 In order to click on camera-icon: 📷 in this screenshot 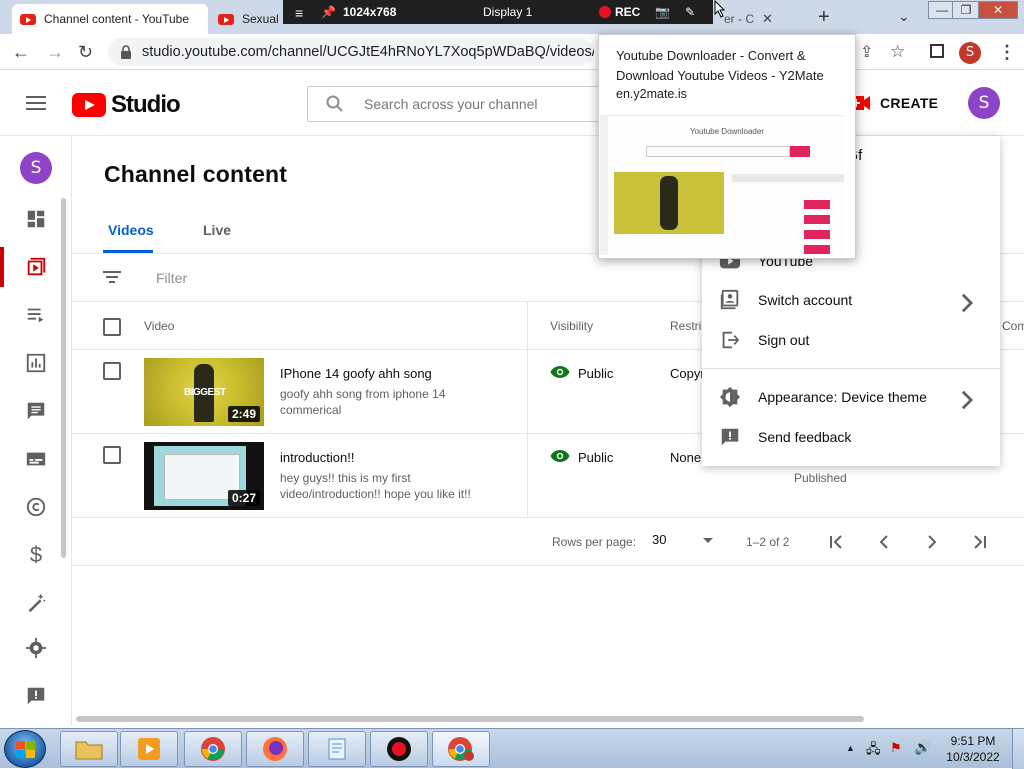, I will do `click(662, 12)`.